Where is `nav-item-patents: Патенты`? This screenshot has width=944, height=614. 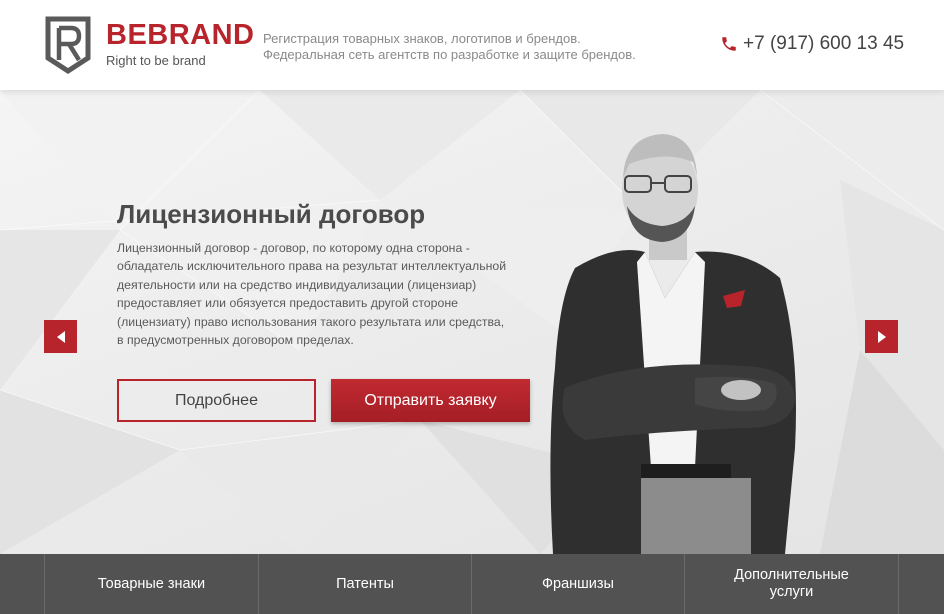 nav-item-patents: Патенты is located at coordinates (364, 584).